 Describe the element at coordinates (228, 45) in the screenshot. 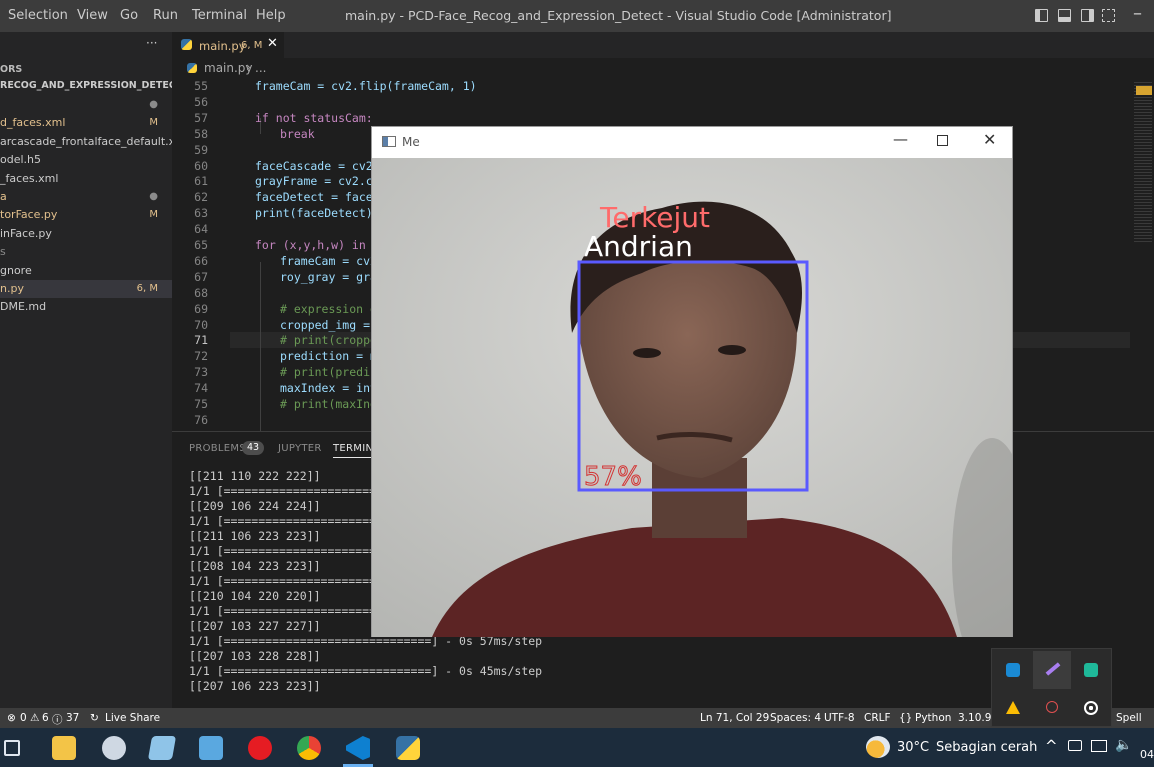

I see `tab-main-py: main.py 6, M ✕` at that location.